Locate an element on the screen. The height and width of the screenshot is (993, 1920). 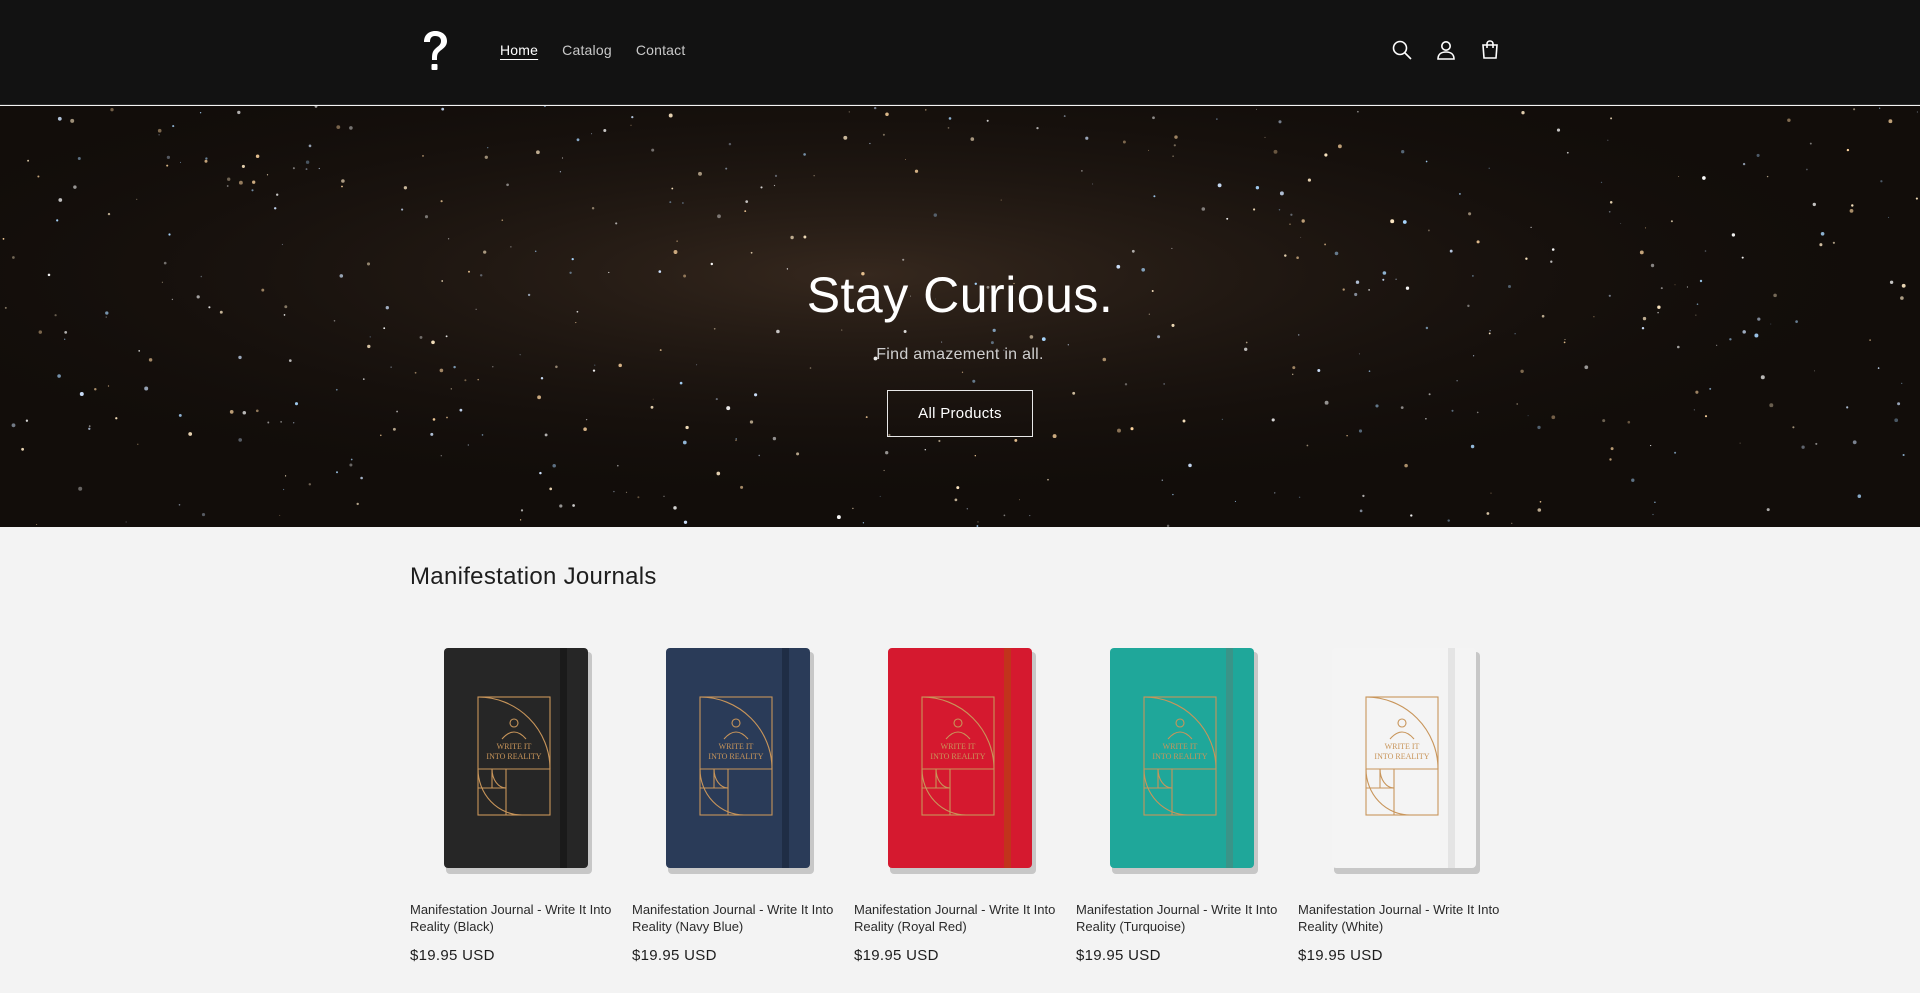
account-icon is located at coordinates (1446, 50).